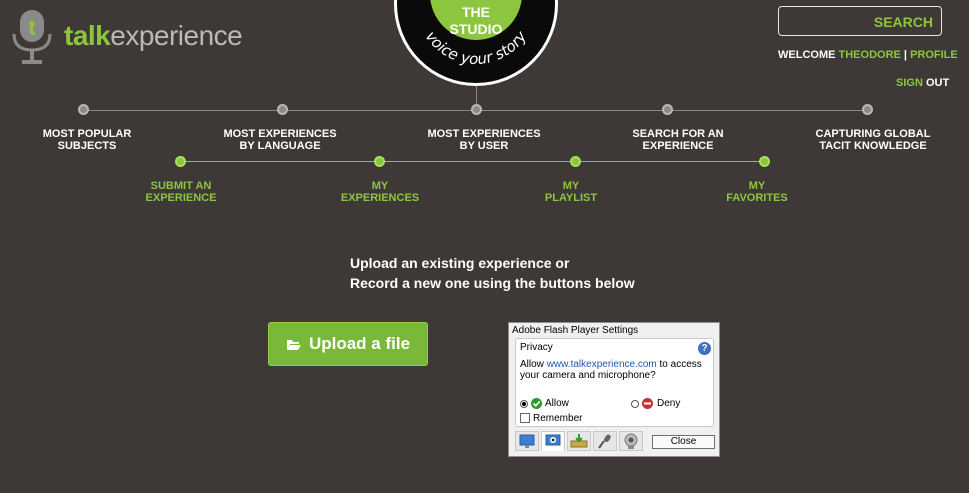  I want to click on privacy-heading: Privacy, so click(536, 347).